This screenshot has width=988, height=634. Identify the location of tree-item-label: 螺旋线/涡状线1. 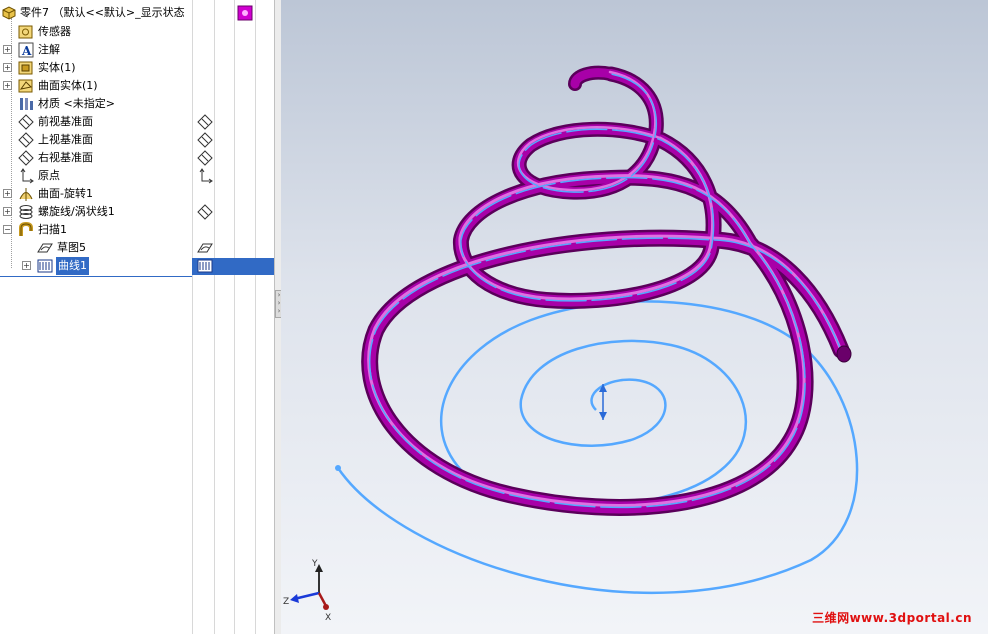
(76, 211).